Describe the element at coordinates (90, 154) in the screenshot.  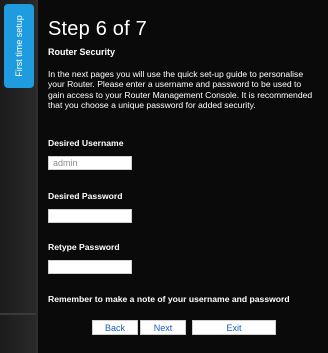
I see `username-group: Desired Username` at that location.